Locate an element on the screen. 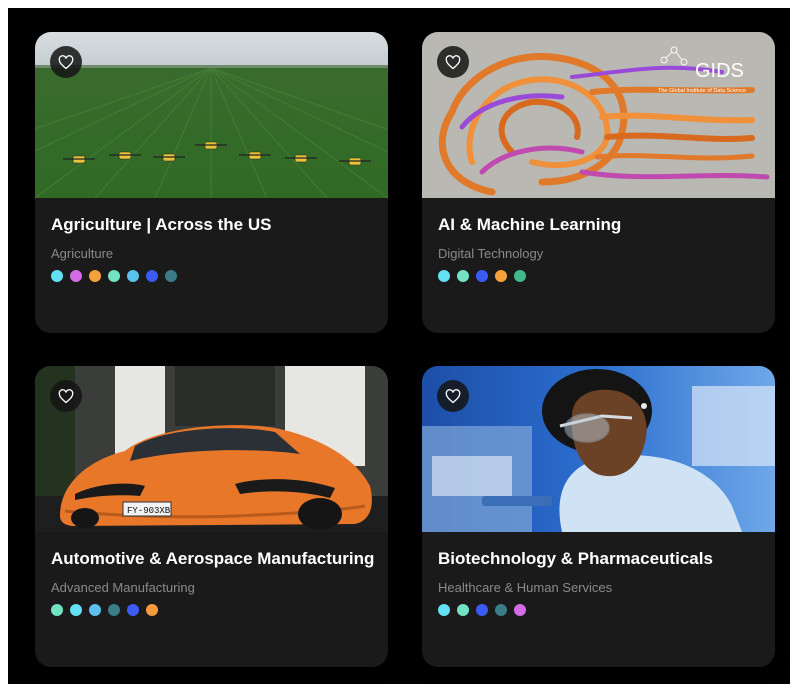  card-title: AI & Machine Learning is located at coordinates (598, 225).